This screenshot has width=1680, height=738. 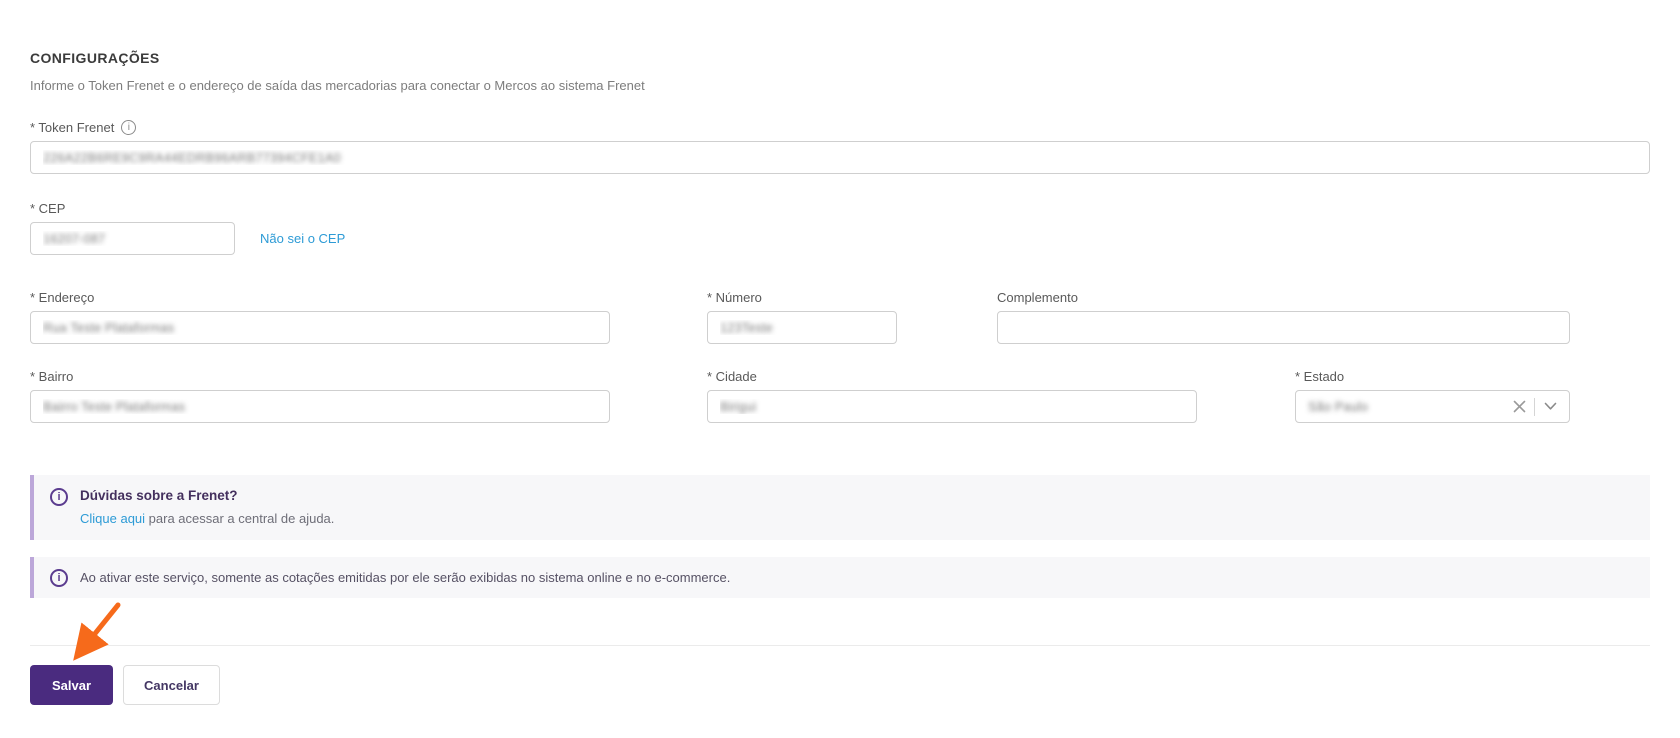 I want to click on cidade-label: * Cidade, so click(x=732, y=376).